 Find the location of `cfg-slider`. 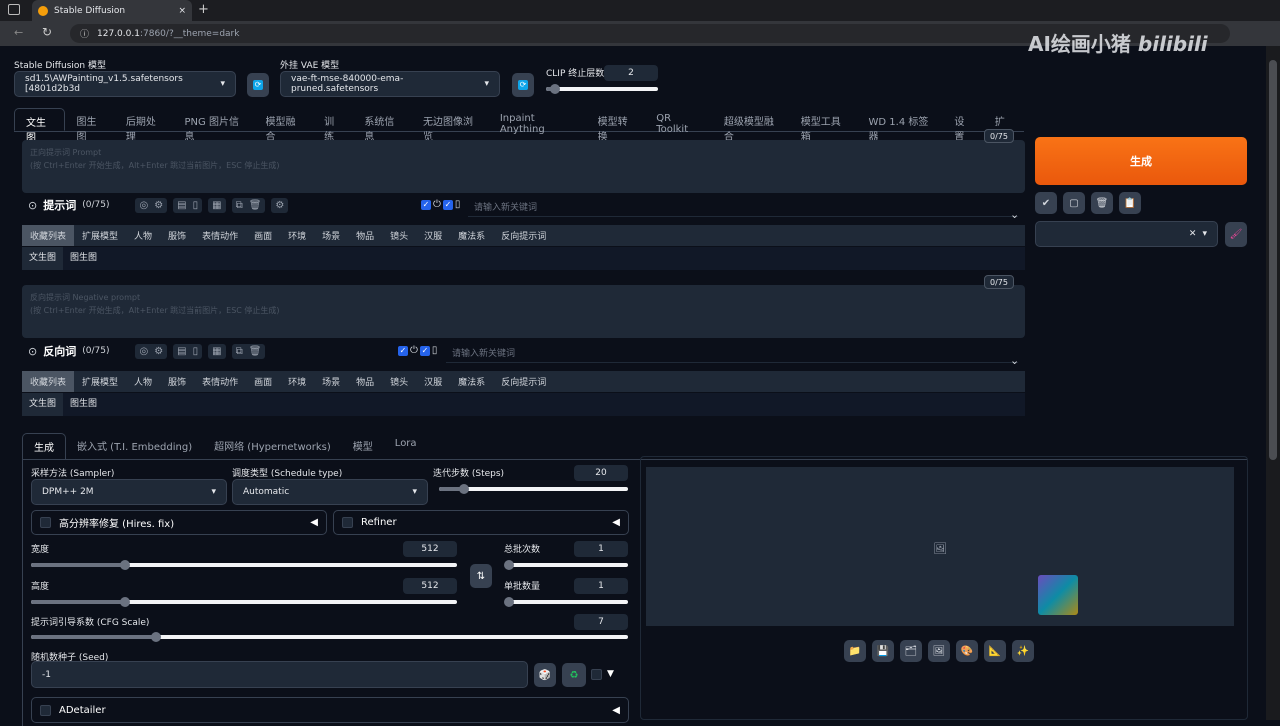

cfg-slider is located at coordinates (329, 637).